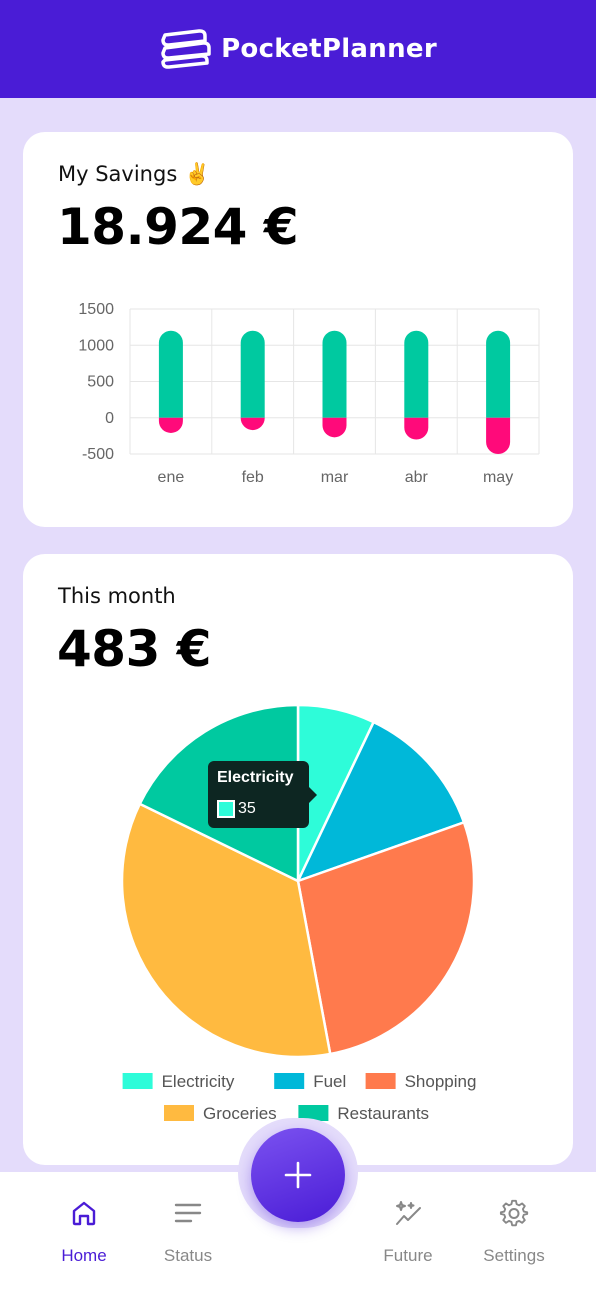 The image size is (596, 1290). I want to click on legend-item-groceries: Groceries, so click(220, 1113).